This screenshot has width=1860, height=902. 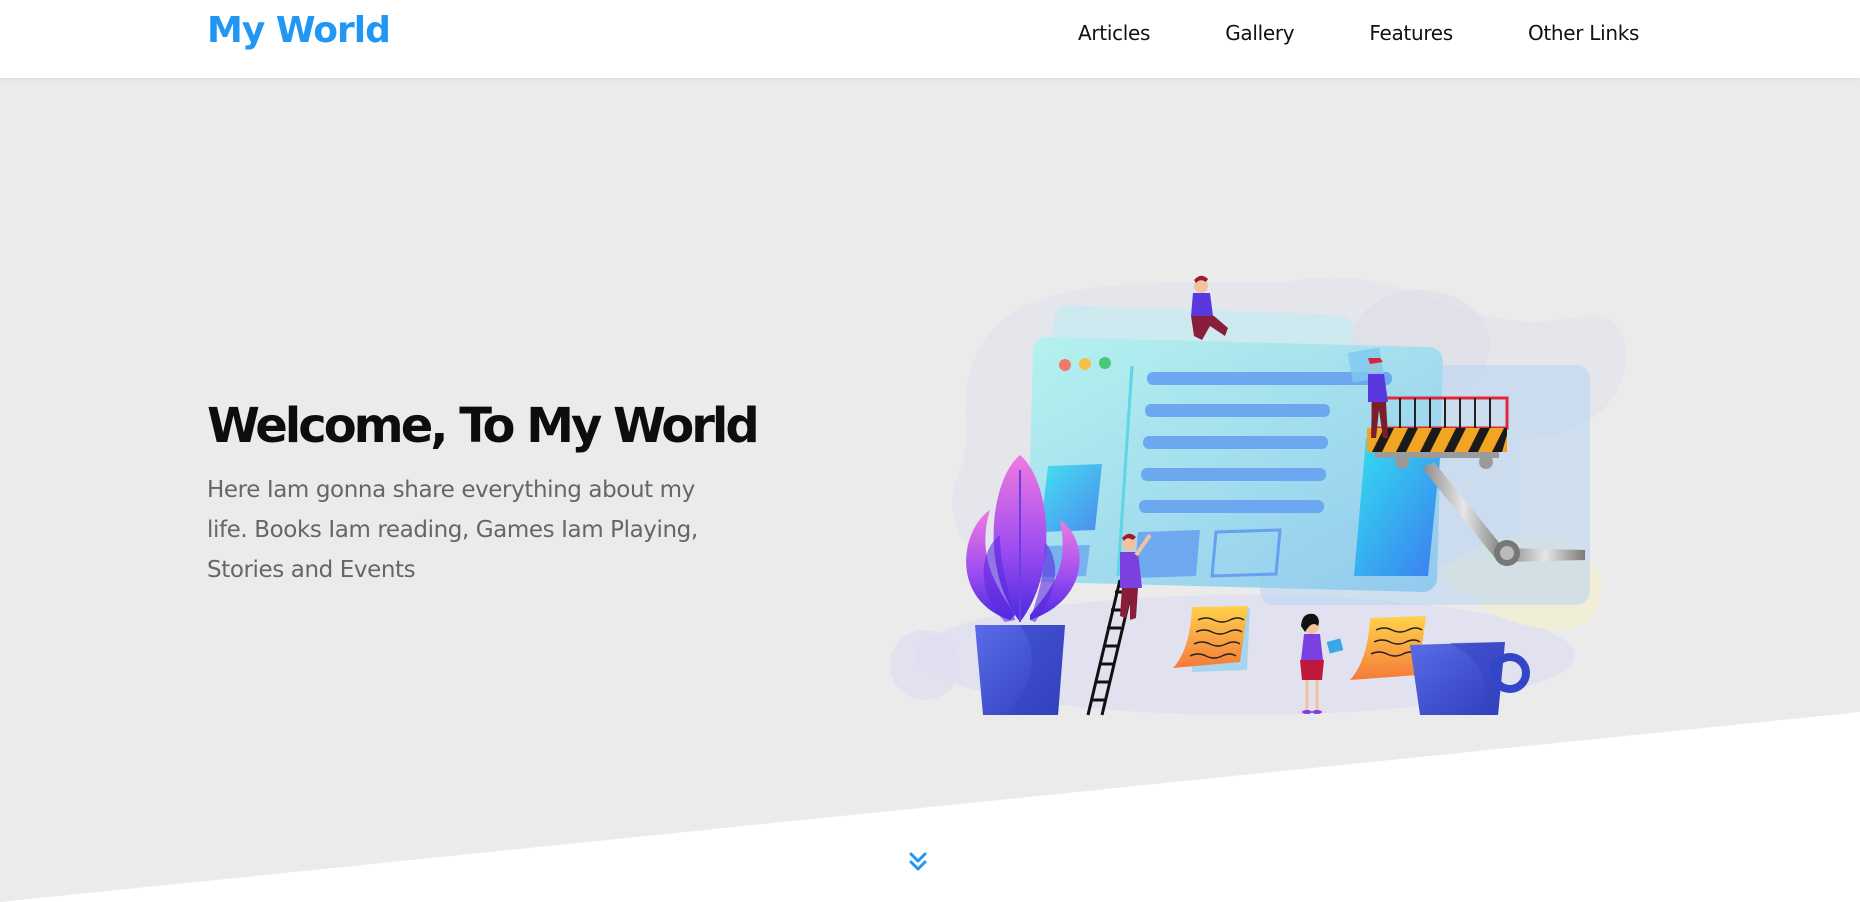 What do you see at coordinates (1584, 33) in the screenshot?
I see `nav-link-other-links: Other Links` at bounding box center [1584, 33].